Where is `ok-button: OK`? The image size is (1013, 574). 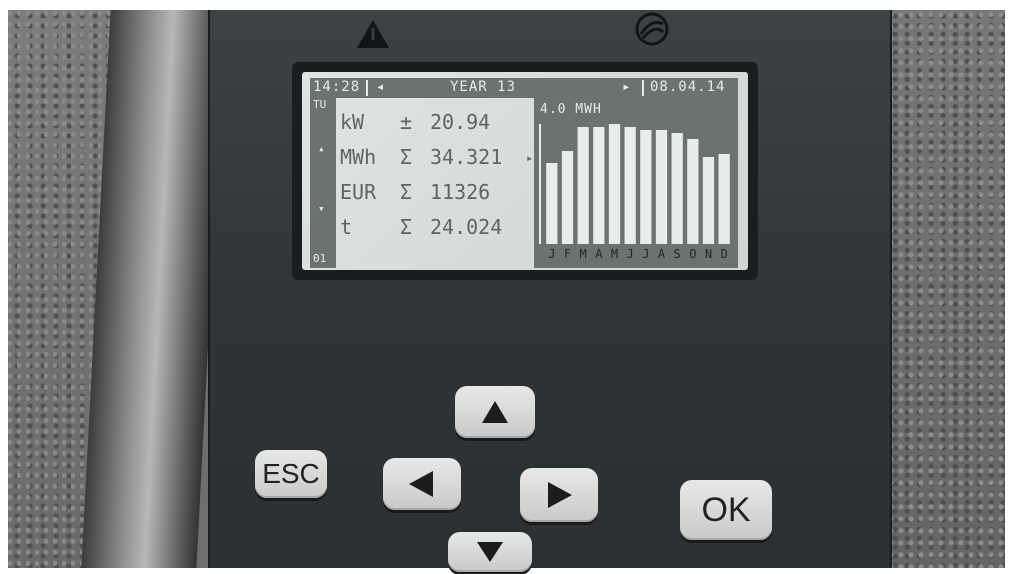
ok-button: OK is located at coordinates (726, 510).